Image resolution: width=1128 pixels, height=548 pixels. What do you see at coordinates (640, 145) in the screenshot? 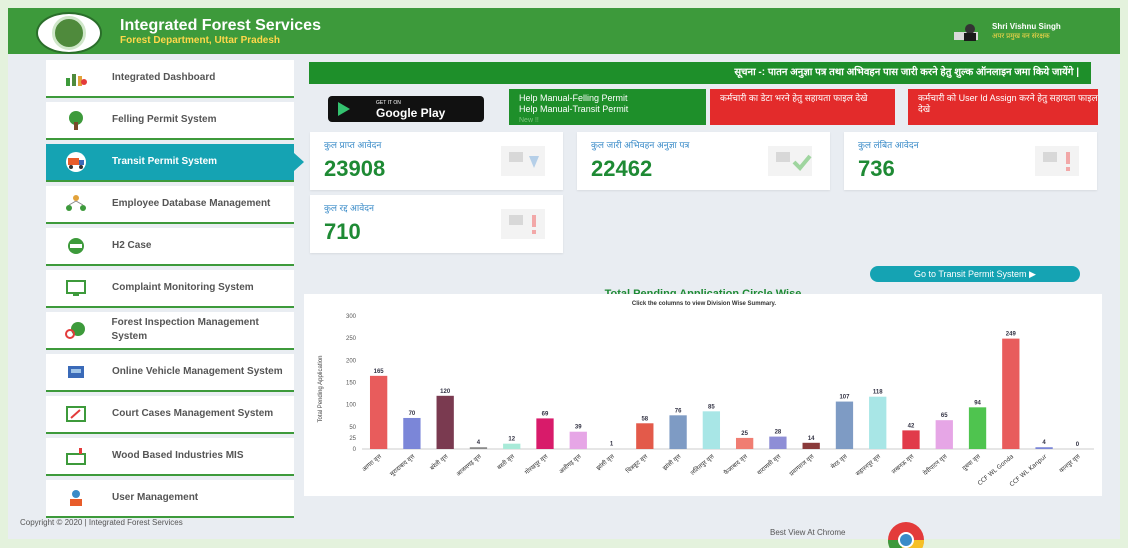
I see `card-title: कुल जारी अभिवहन अनुज्ञा पत्र` at bounding box center [640, 145].